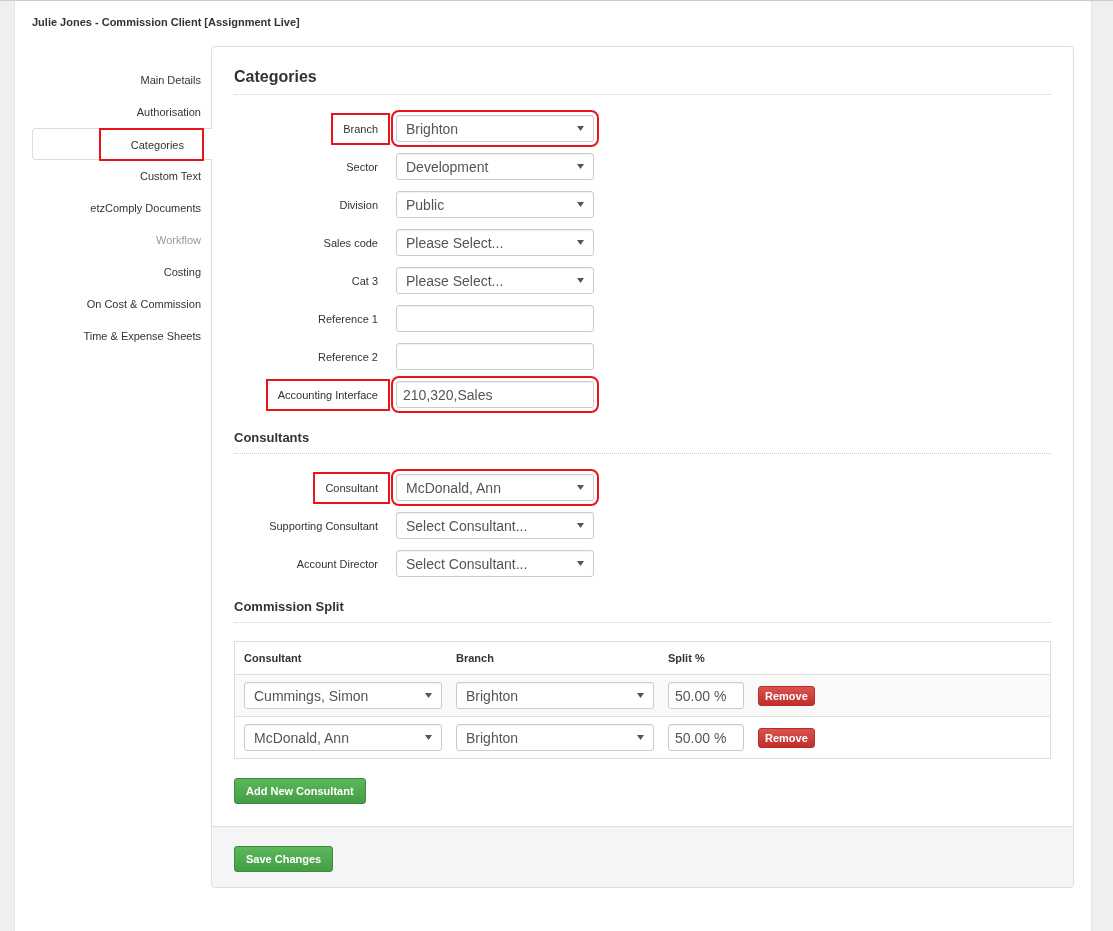  Describe the element at coordinates (348, 318) in the screenshot. I see `field-label: Reference 1` at that location.